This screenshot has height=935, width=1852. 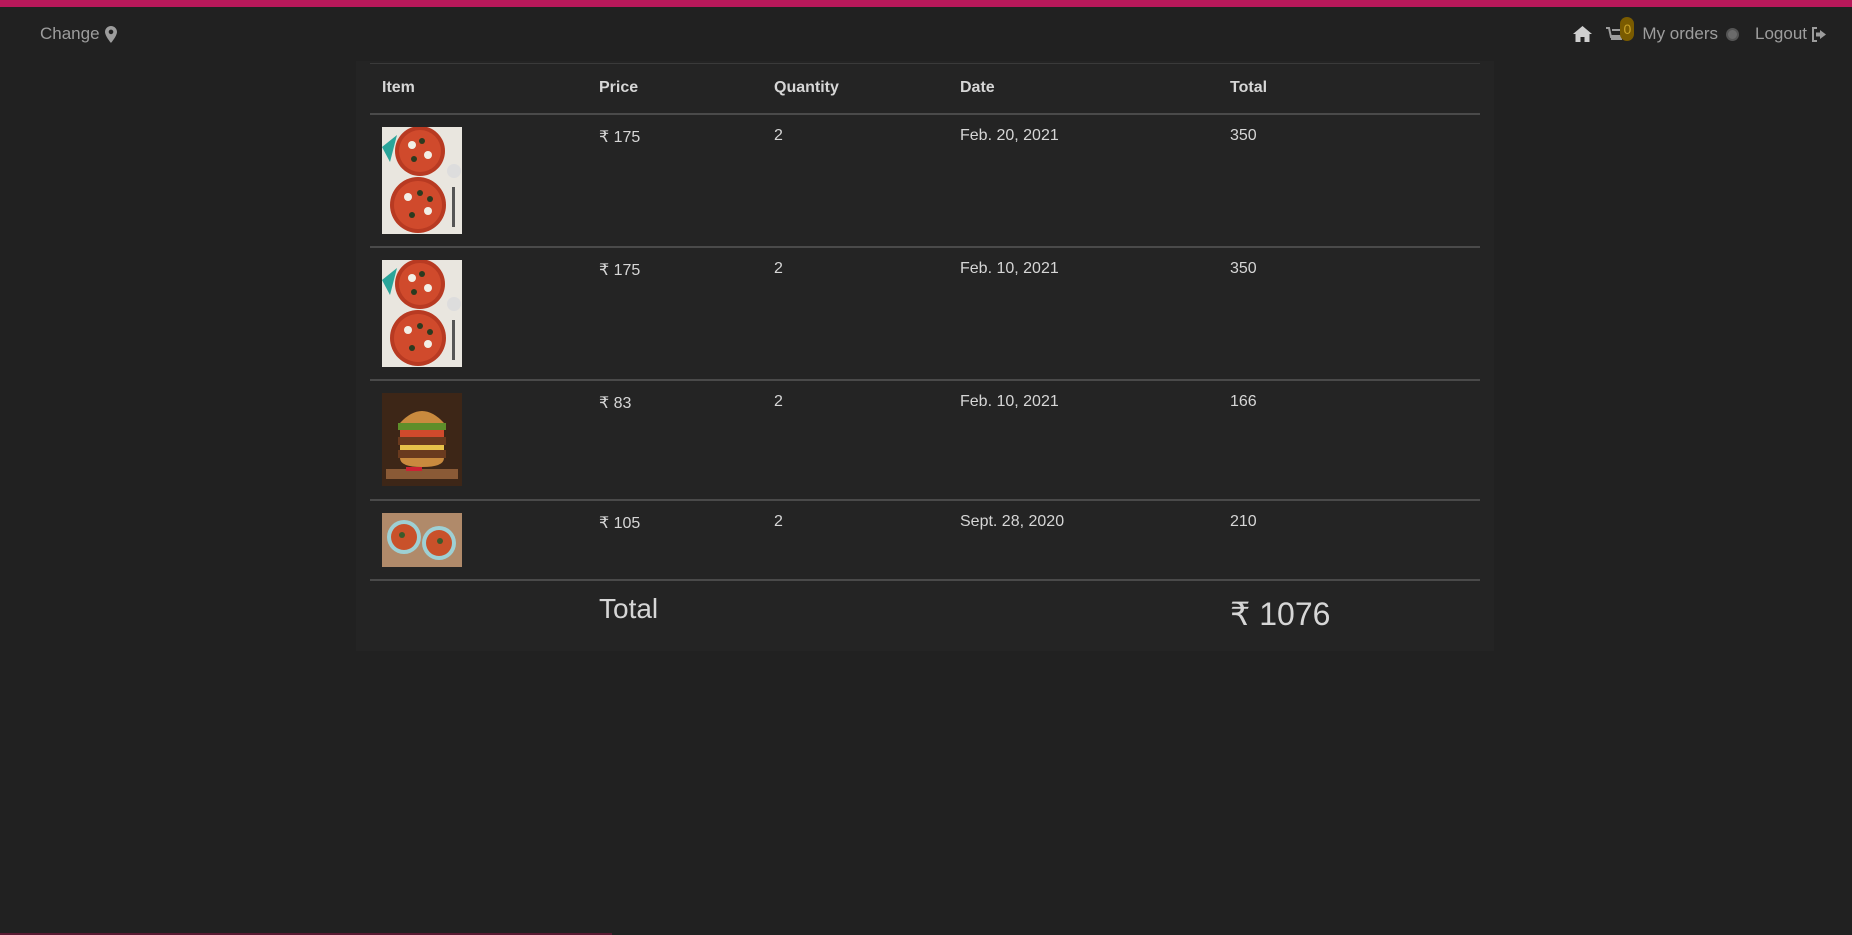 I want to click on change-location-link: Change, so click(x=78, y=34).